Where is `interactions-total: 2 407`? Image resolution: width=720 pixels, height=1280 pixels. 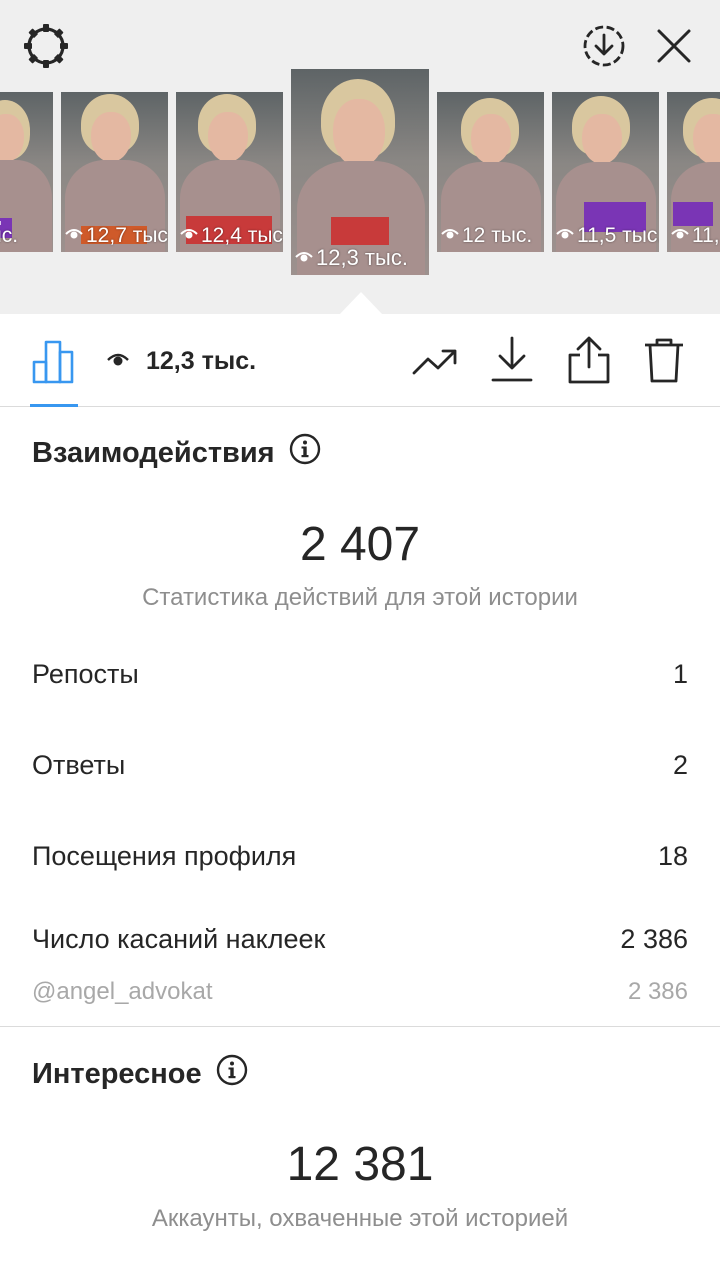 interactions-total: 2 407 is located at coordinates (360, 544).